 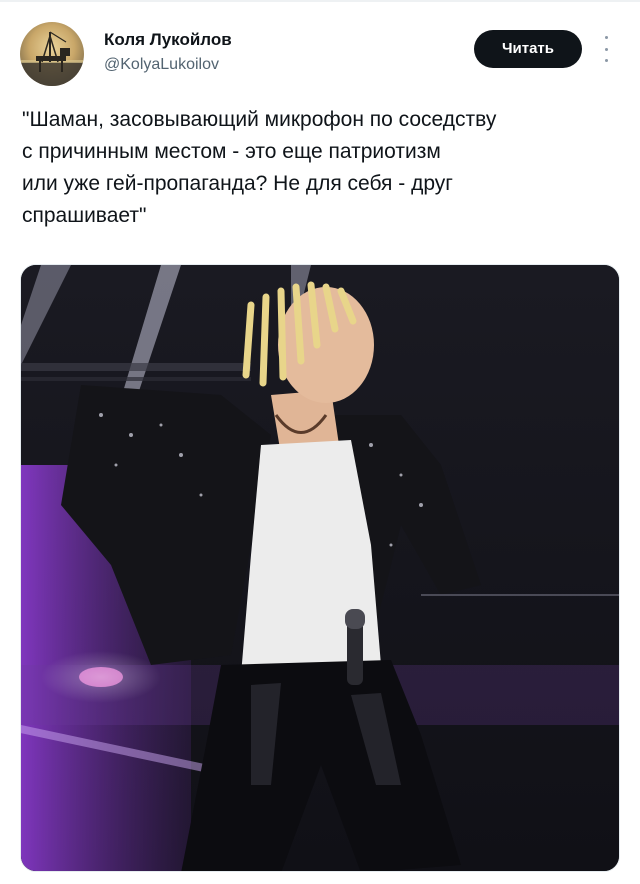 What do you see at coordinates (168, 52) in the screenshot?
I see `author-block: Коля Лукойлов @KolyaLukoilov` at bounding box center [168, 52].